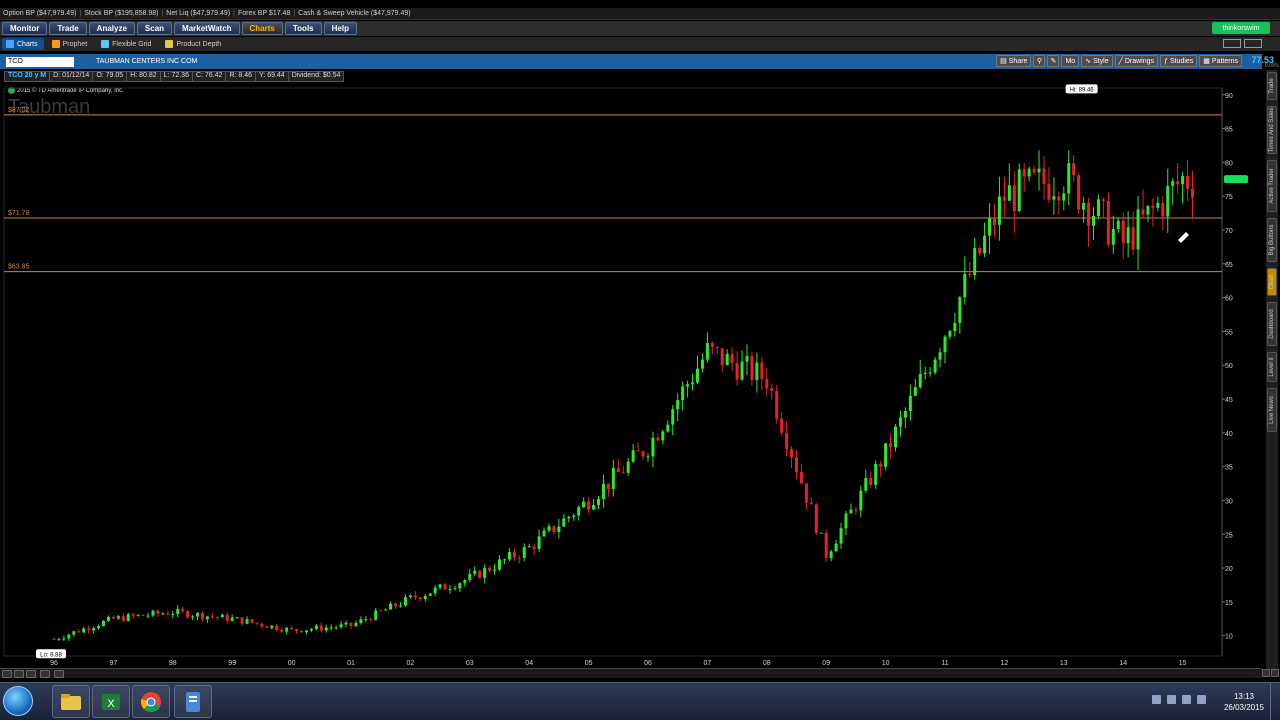  Describe the element at coordinates (40, 61) in the screenshot. I see `symbol-input` at that location.